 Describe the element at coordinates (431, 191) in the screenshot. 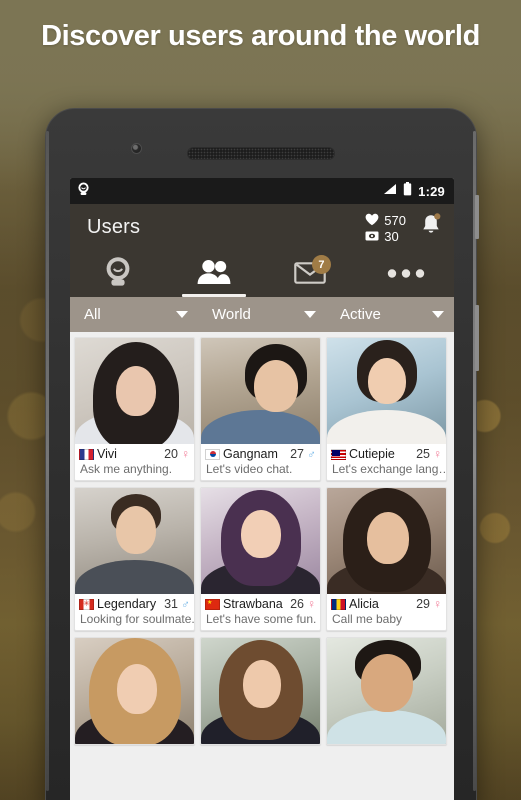

I see `status-bar-clock: 1:29` at that location.